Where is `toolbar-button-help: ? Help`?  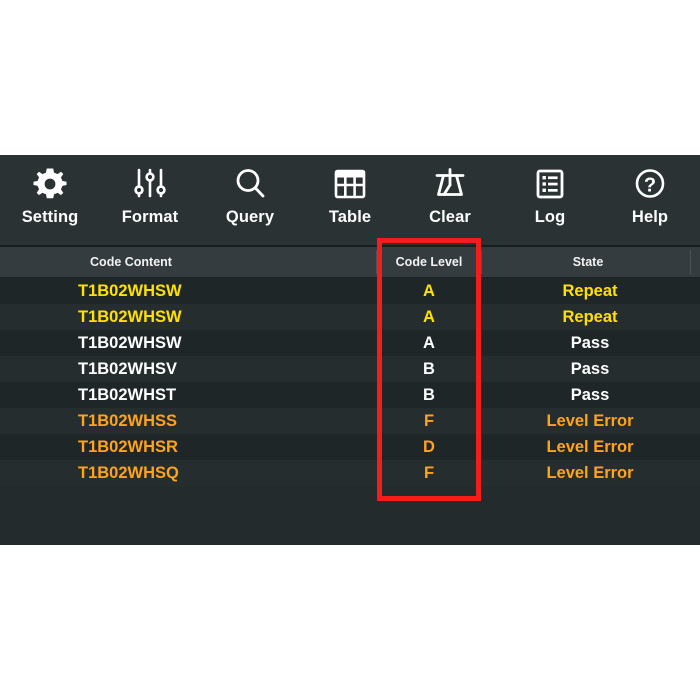 toolbar-button-help: ? Help is located at coordinates (650, 200).